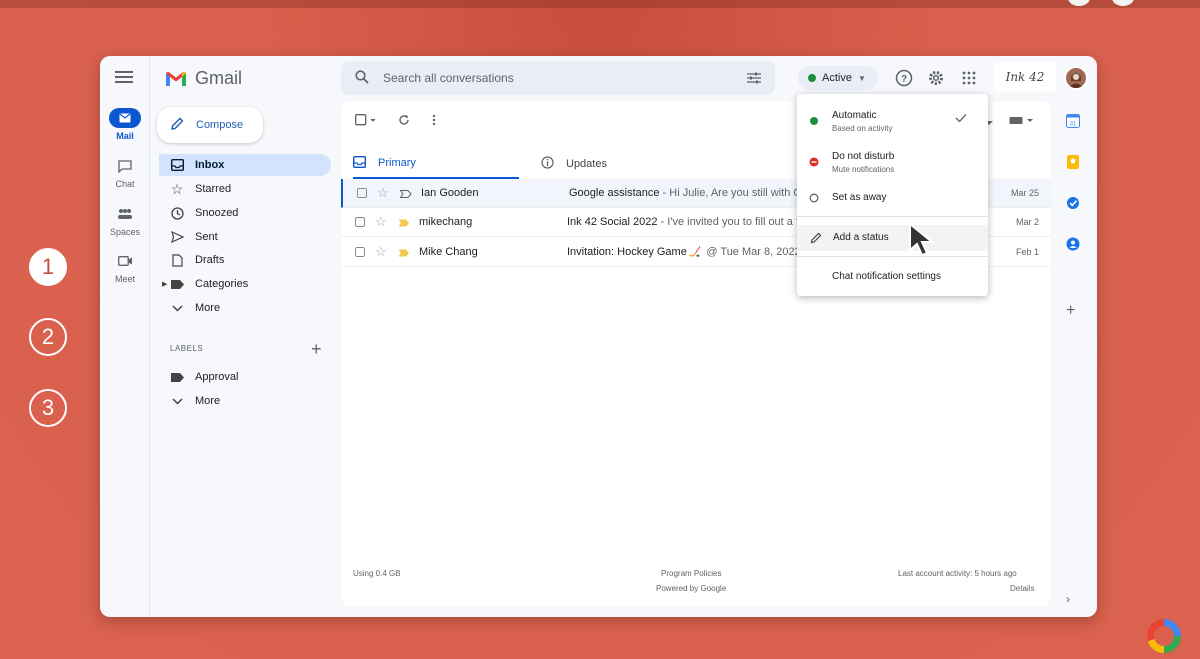  Describe the element at coordinates (362, 79) in the screenshot. I see `search-icon` at that location.